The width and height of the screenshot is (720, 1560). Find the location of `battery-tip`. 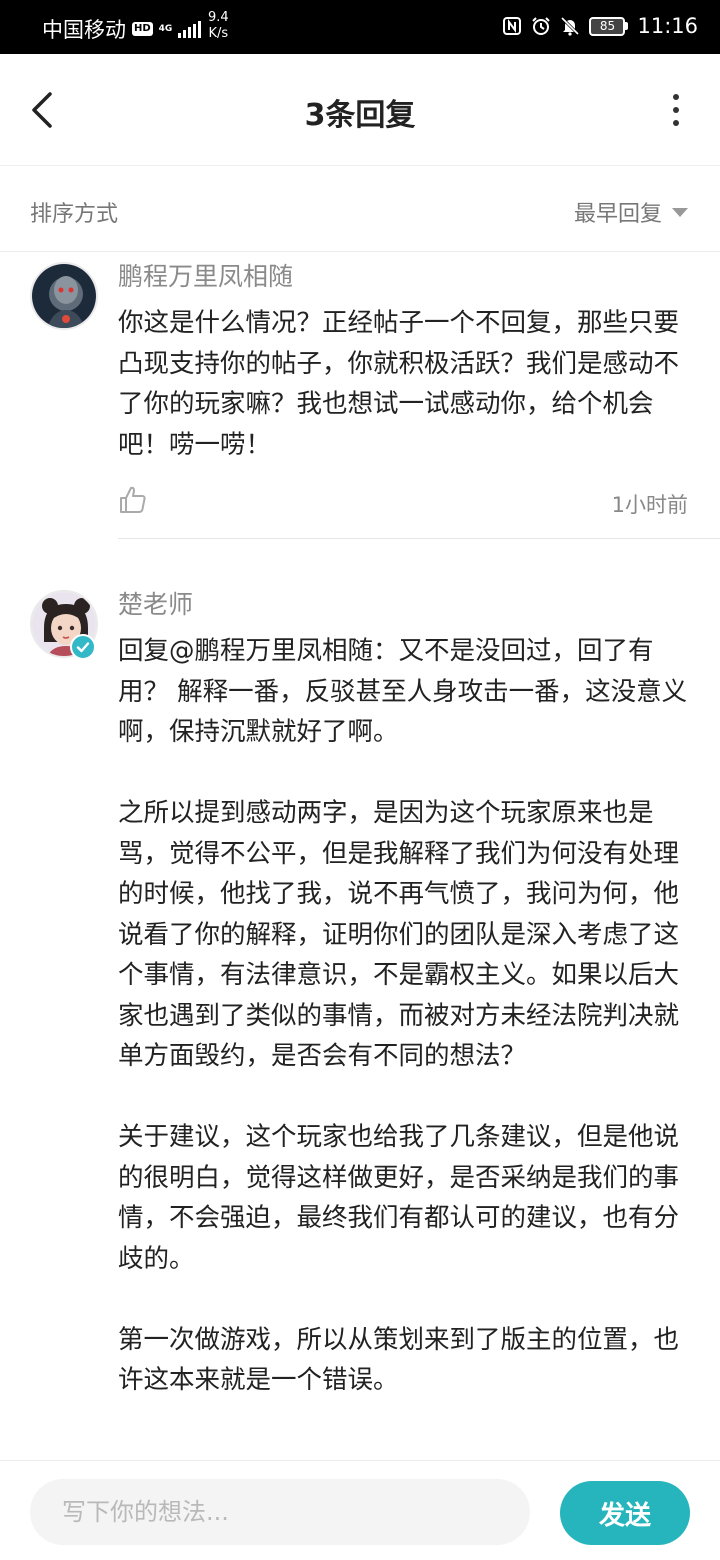

battery-tip is located at coordinates (627, 26).